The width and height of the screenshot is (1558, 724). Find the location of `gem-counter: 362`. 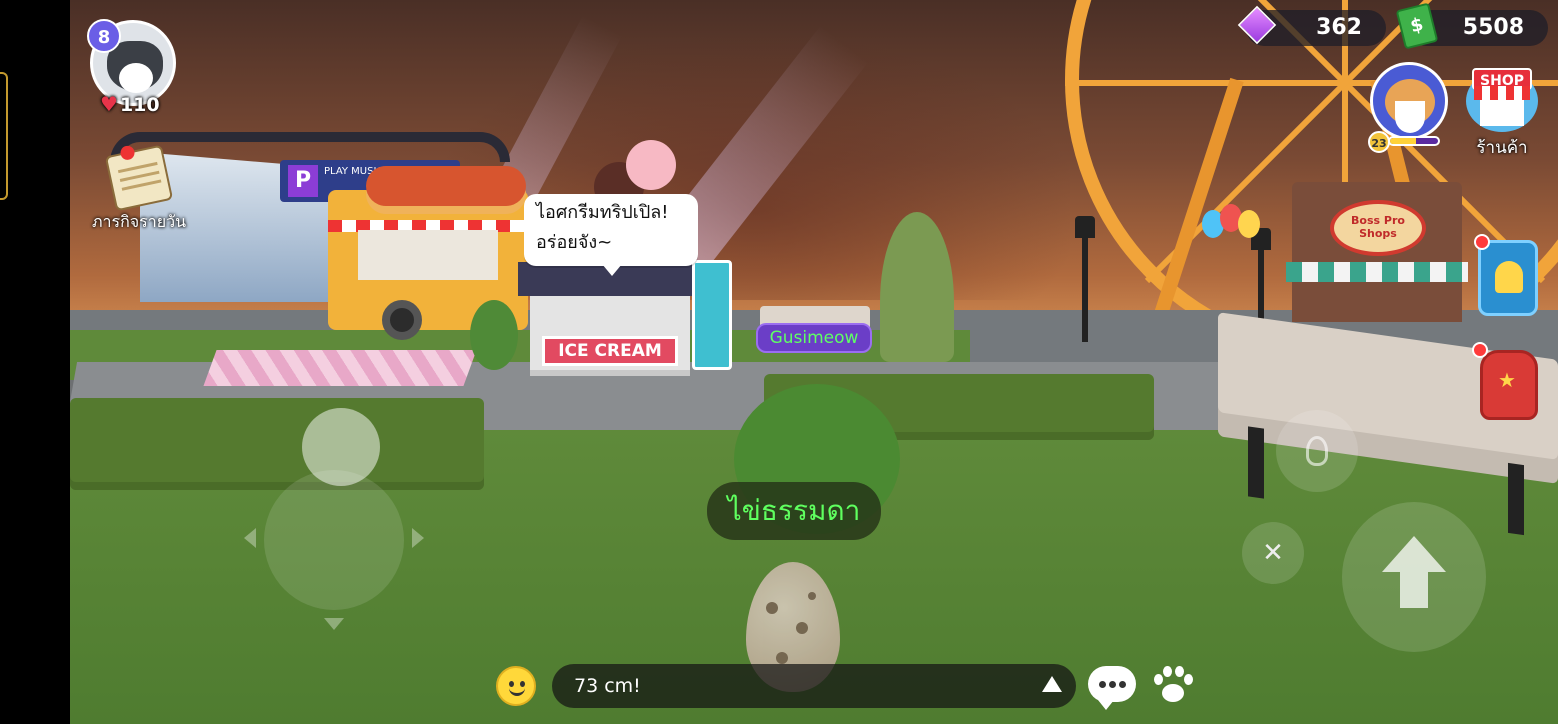

gem-counter: 362 is located at coordinates (1311, 25).